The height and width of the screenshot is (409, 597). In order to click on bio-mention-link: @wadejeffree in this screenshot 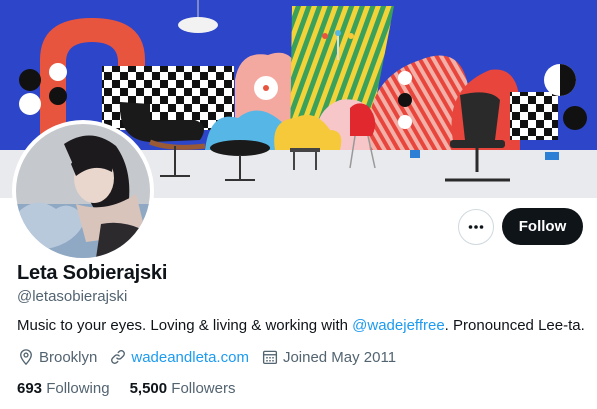, I will do `click(398, 325)`.